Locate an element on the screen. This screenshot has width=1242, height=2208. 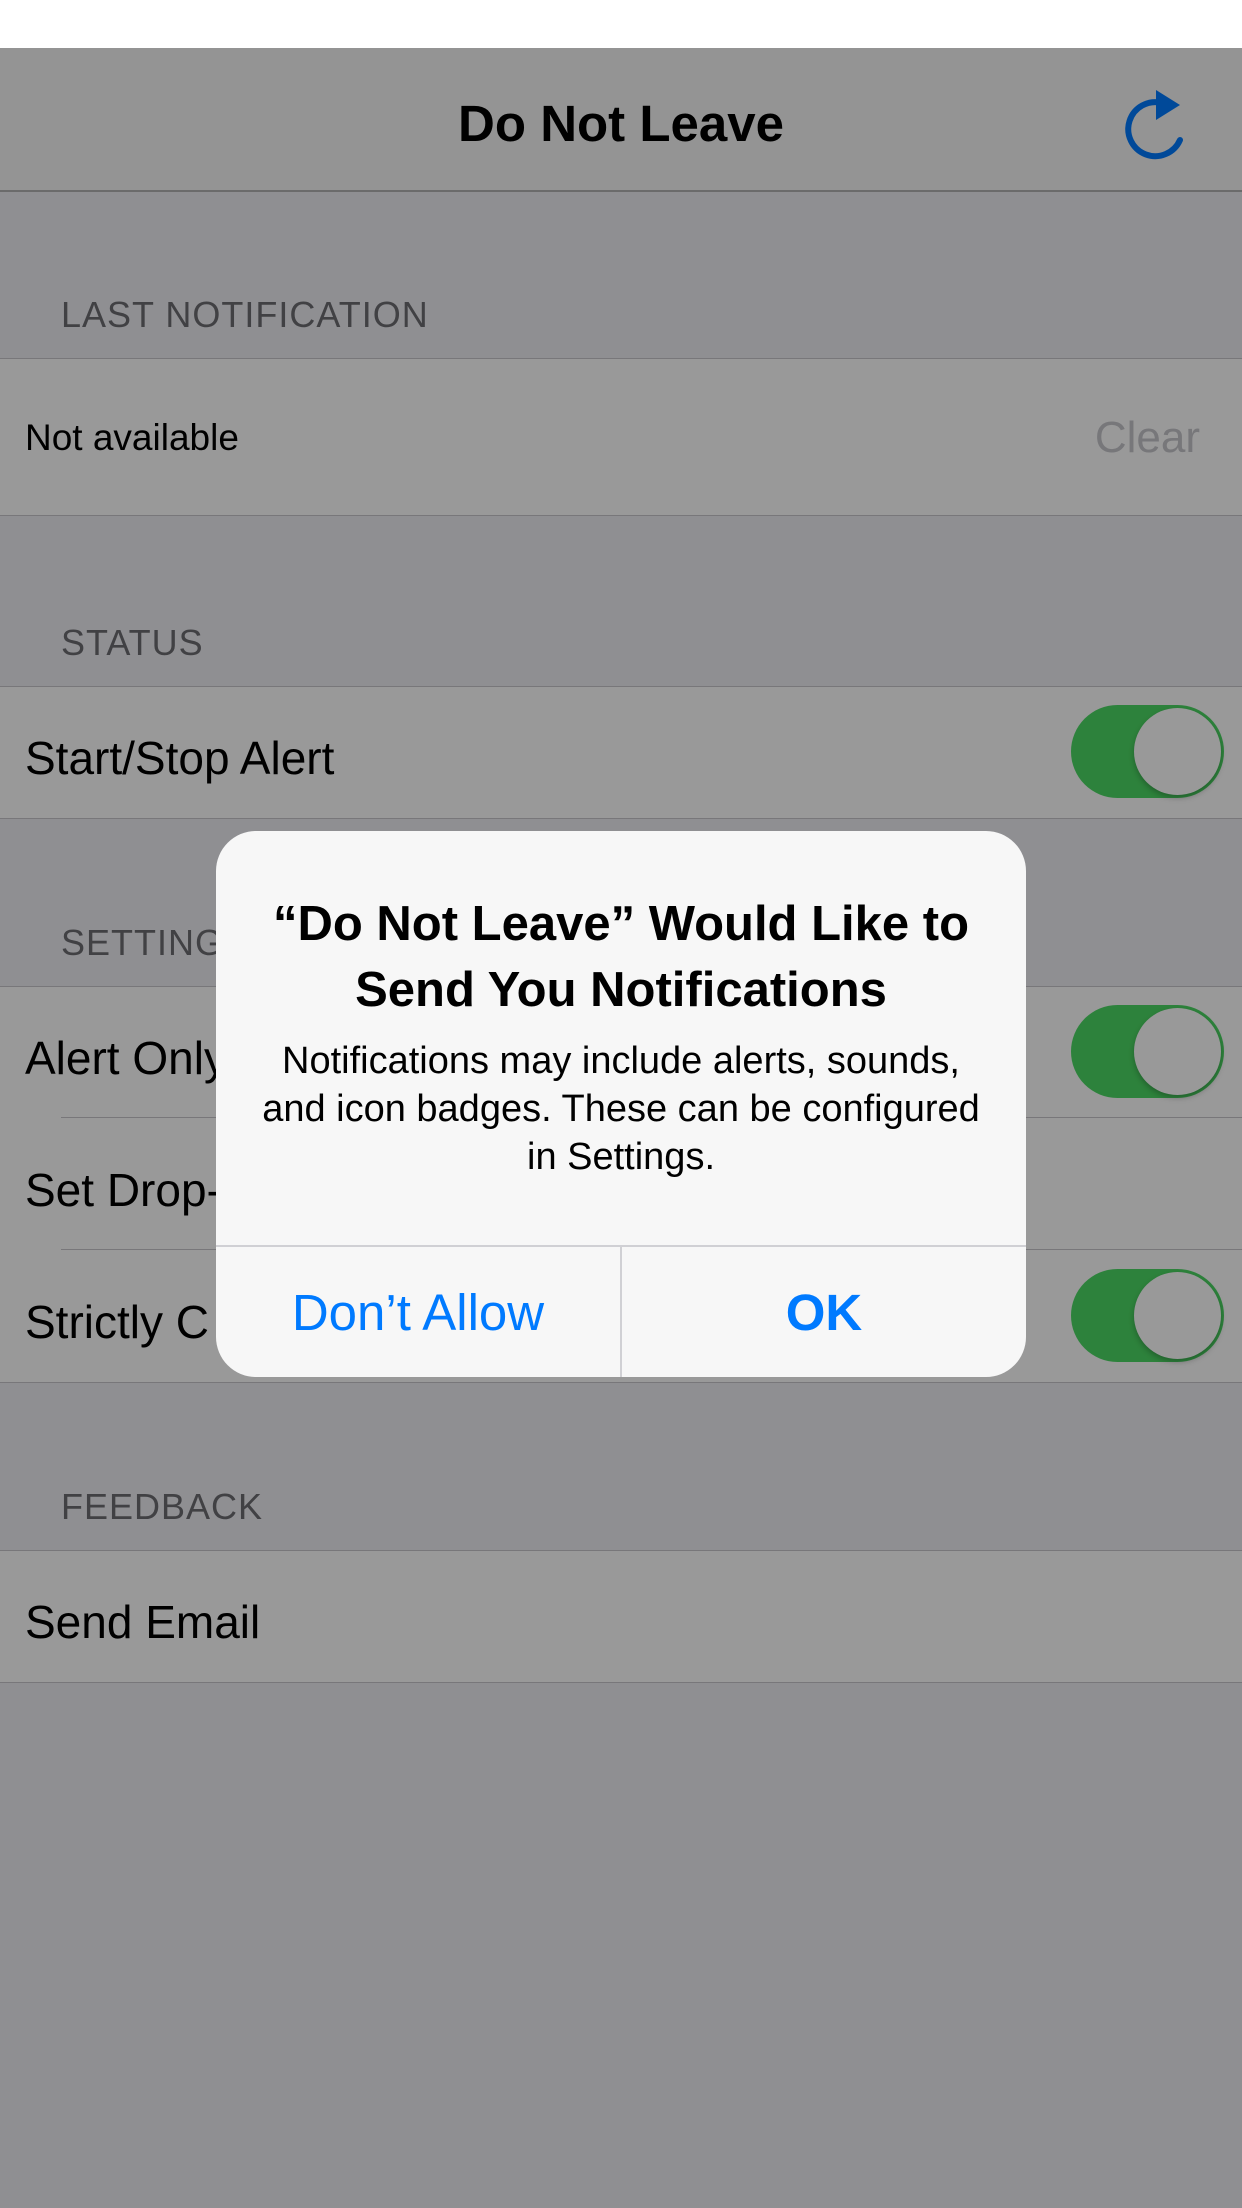
dont-allow-button: Don’t Allow is located at coordinates (418, 1312).